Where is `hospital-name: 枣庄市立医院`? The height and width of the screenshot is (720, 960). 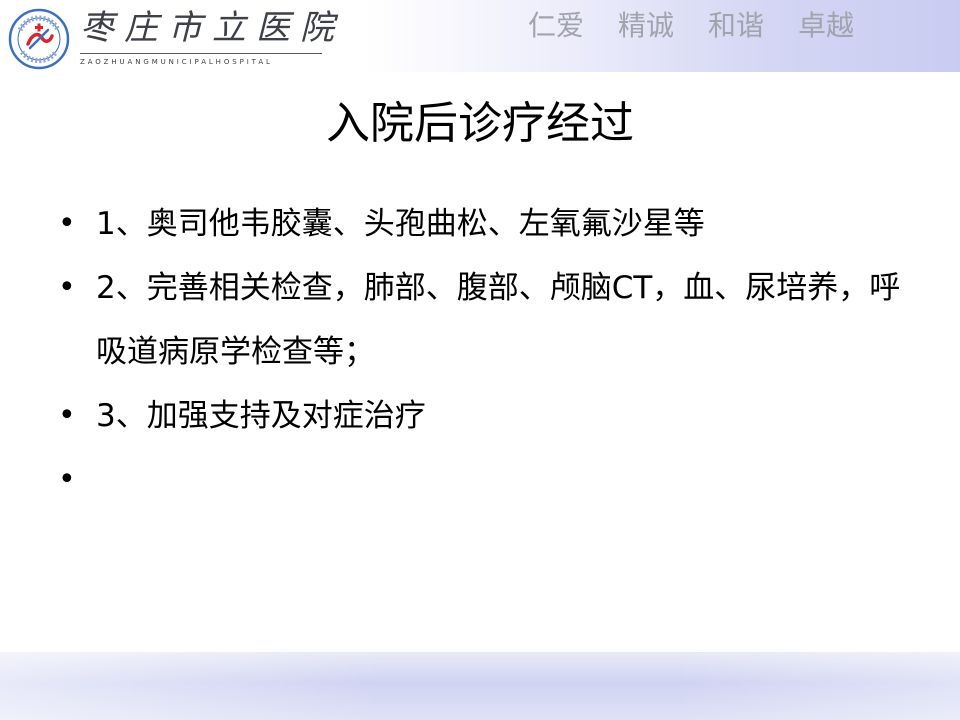
hospital-name: 枣庄市立医院 is located at coordinates (212, 28).